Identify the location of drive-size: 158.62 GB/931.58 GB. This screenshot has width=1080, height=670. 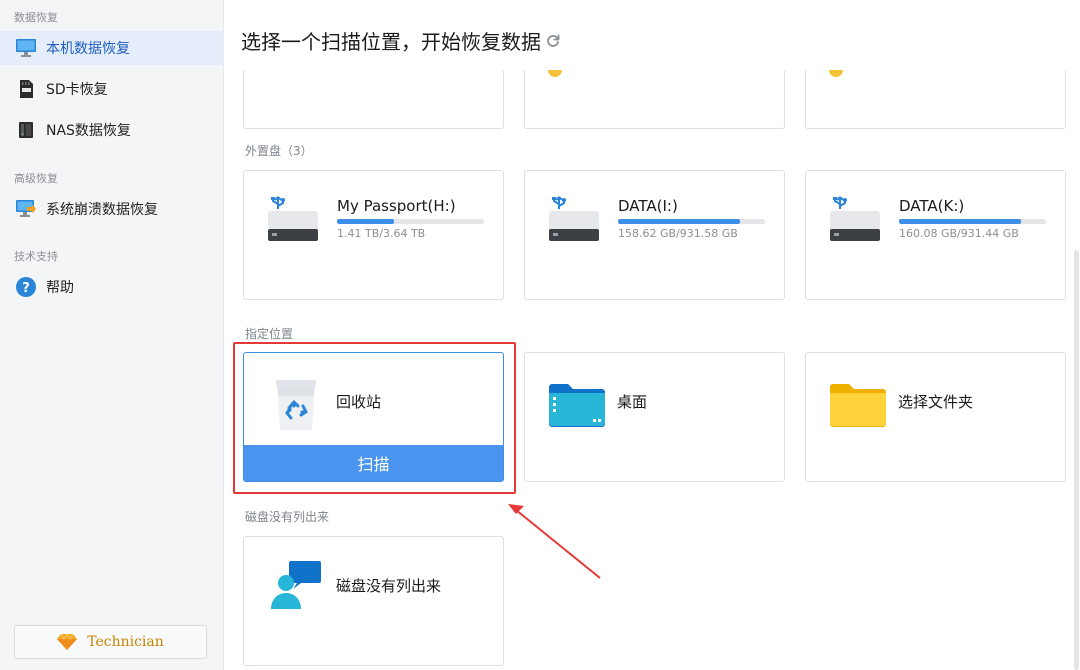
(678, 233).